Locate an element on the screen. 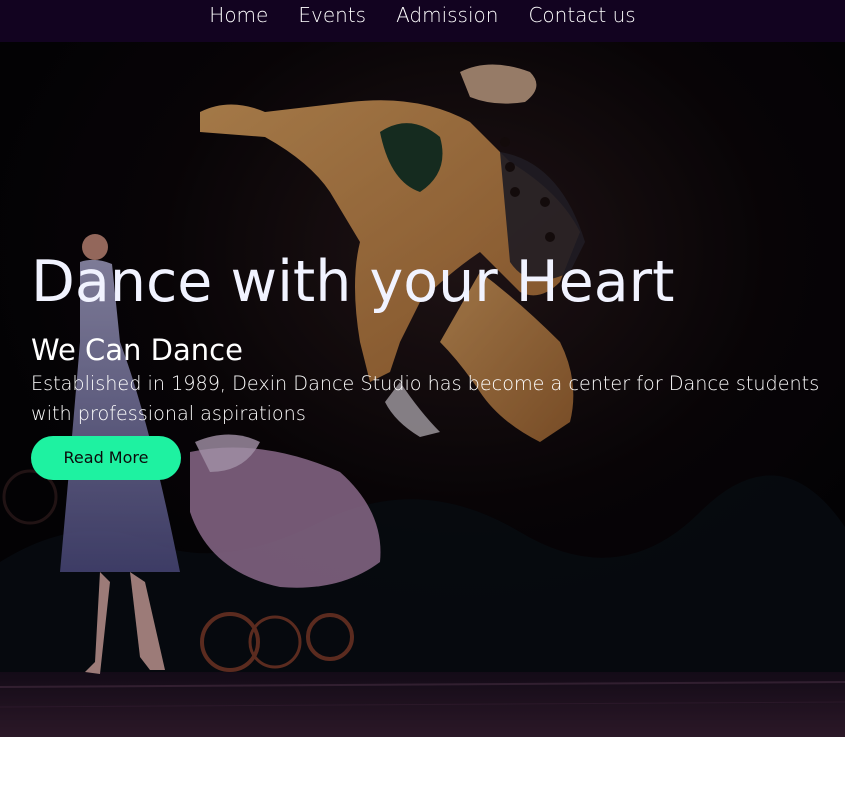 This screenshot has width=845, height=791. nav-links: Home Events Admission Contact us is located at coordinates (422, 13).